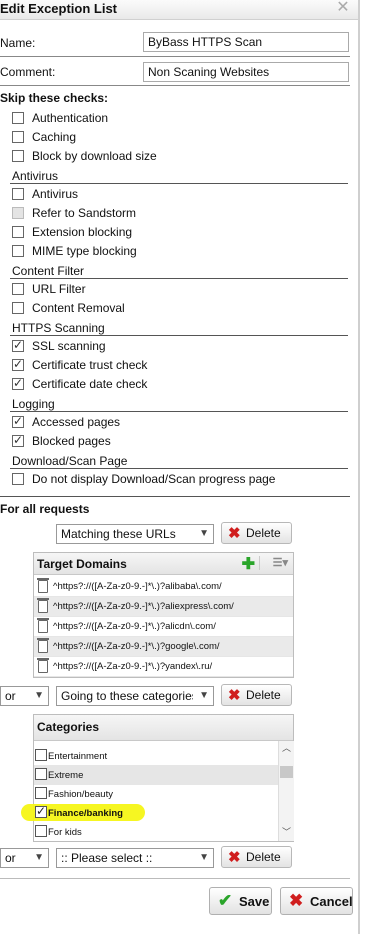 The image size is (366, 934). Describe the element at coordinates (78, 756) in the screenshot. I see `category-label: Entertainment` at that location.